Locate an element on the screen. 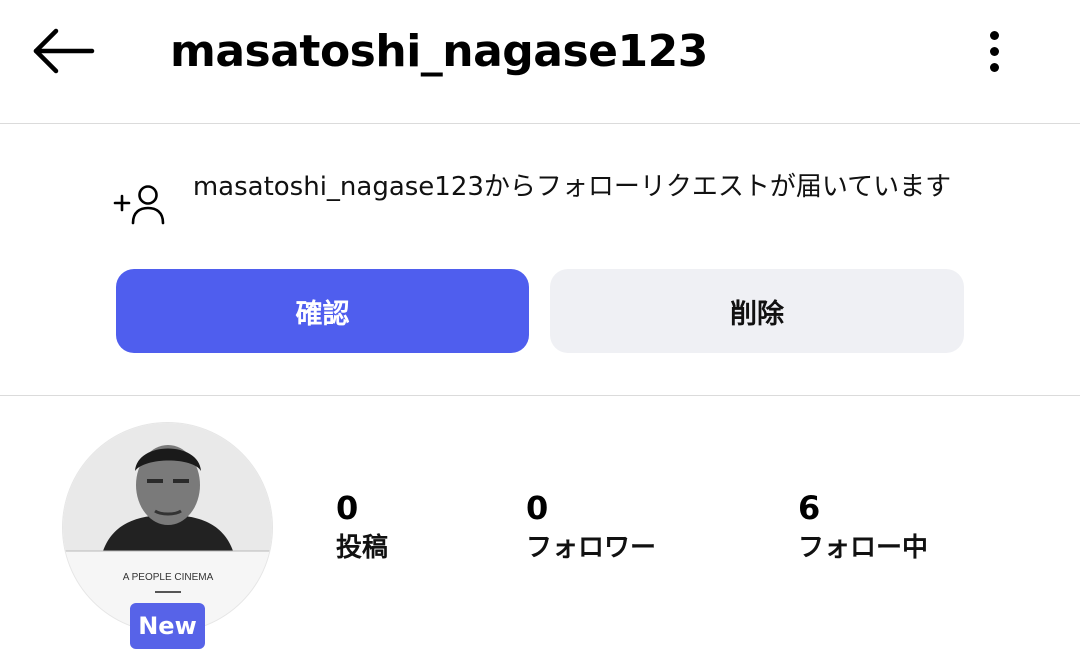 This screenshot has width=1080, height=666. new-badge: New is located at coordinates (167, 626).